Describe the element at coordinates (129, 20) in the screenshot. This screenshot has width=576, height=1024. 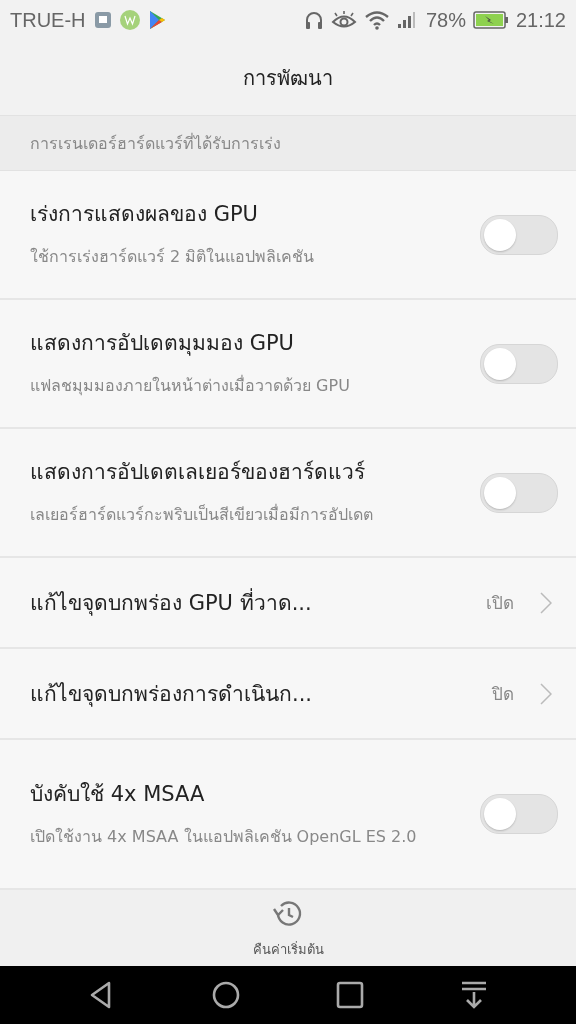
I see `circle-app-icon` at that location.